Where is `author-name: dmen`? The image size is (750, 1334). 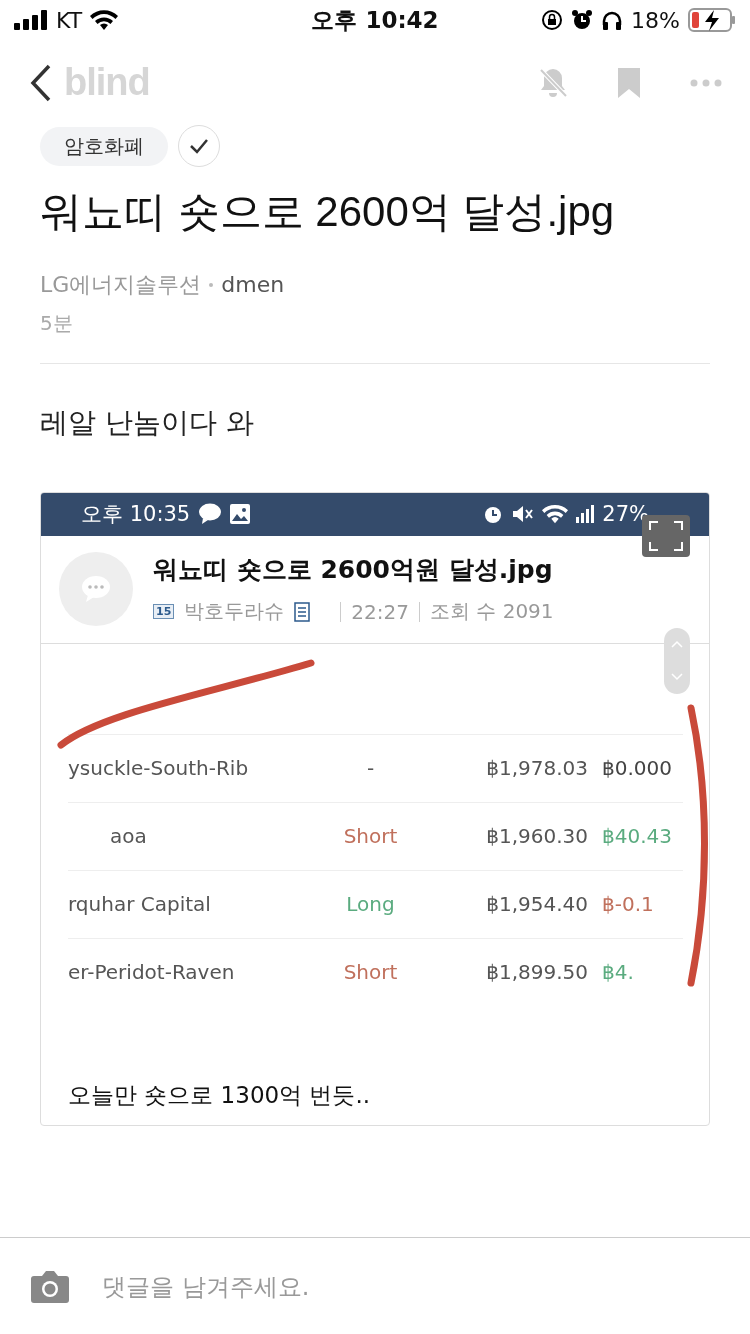
author-name: dmen is located at coordinates (253, 285).